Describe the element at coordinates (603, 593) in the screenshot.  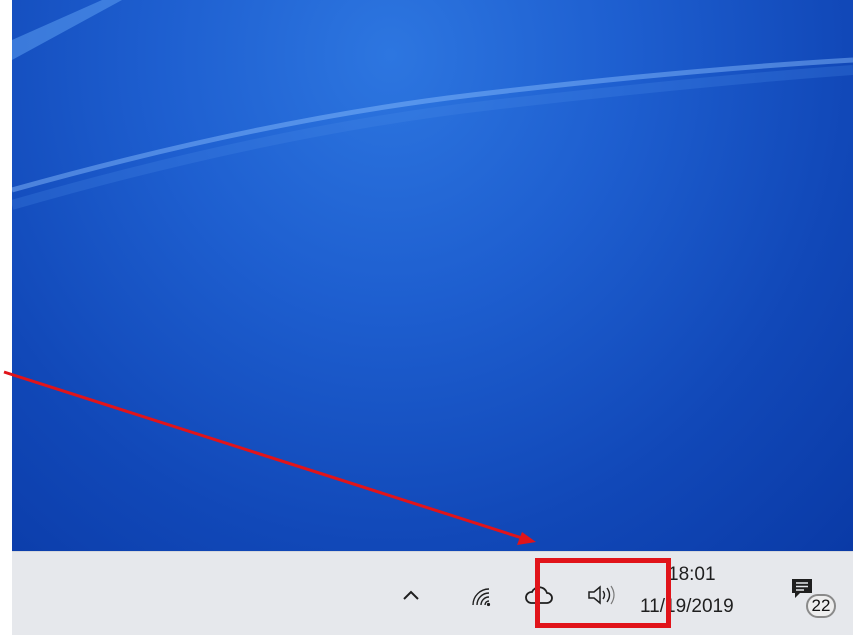
I see `annotation-highlight-box` at that location.